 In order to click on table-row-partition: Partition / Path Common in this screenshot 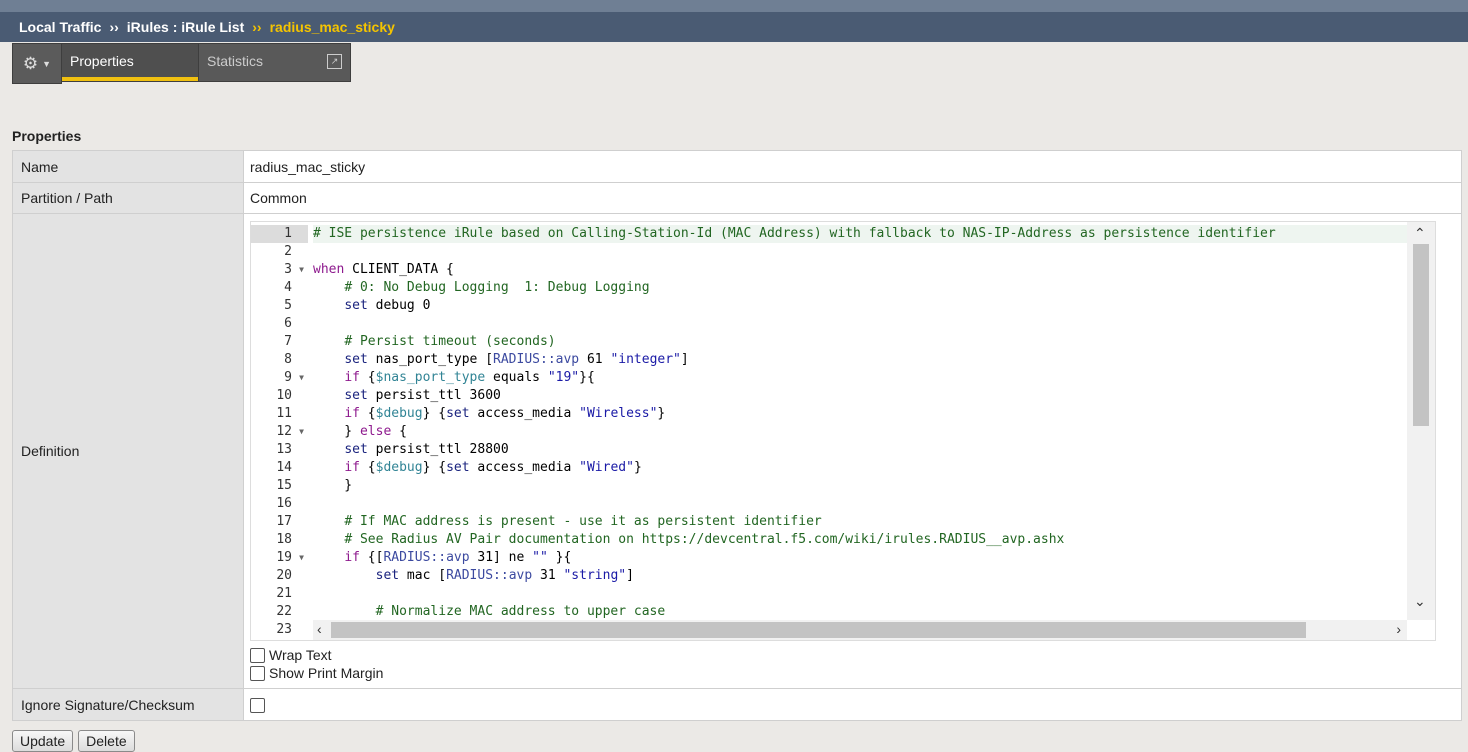, I will do `click(737, 198)`.